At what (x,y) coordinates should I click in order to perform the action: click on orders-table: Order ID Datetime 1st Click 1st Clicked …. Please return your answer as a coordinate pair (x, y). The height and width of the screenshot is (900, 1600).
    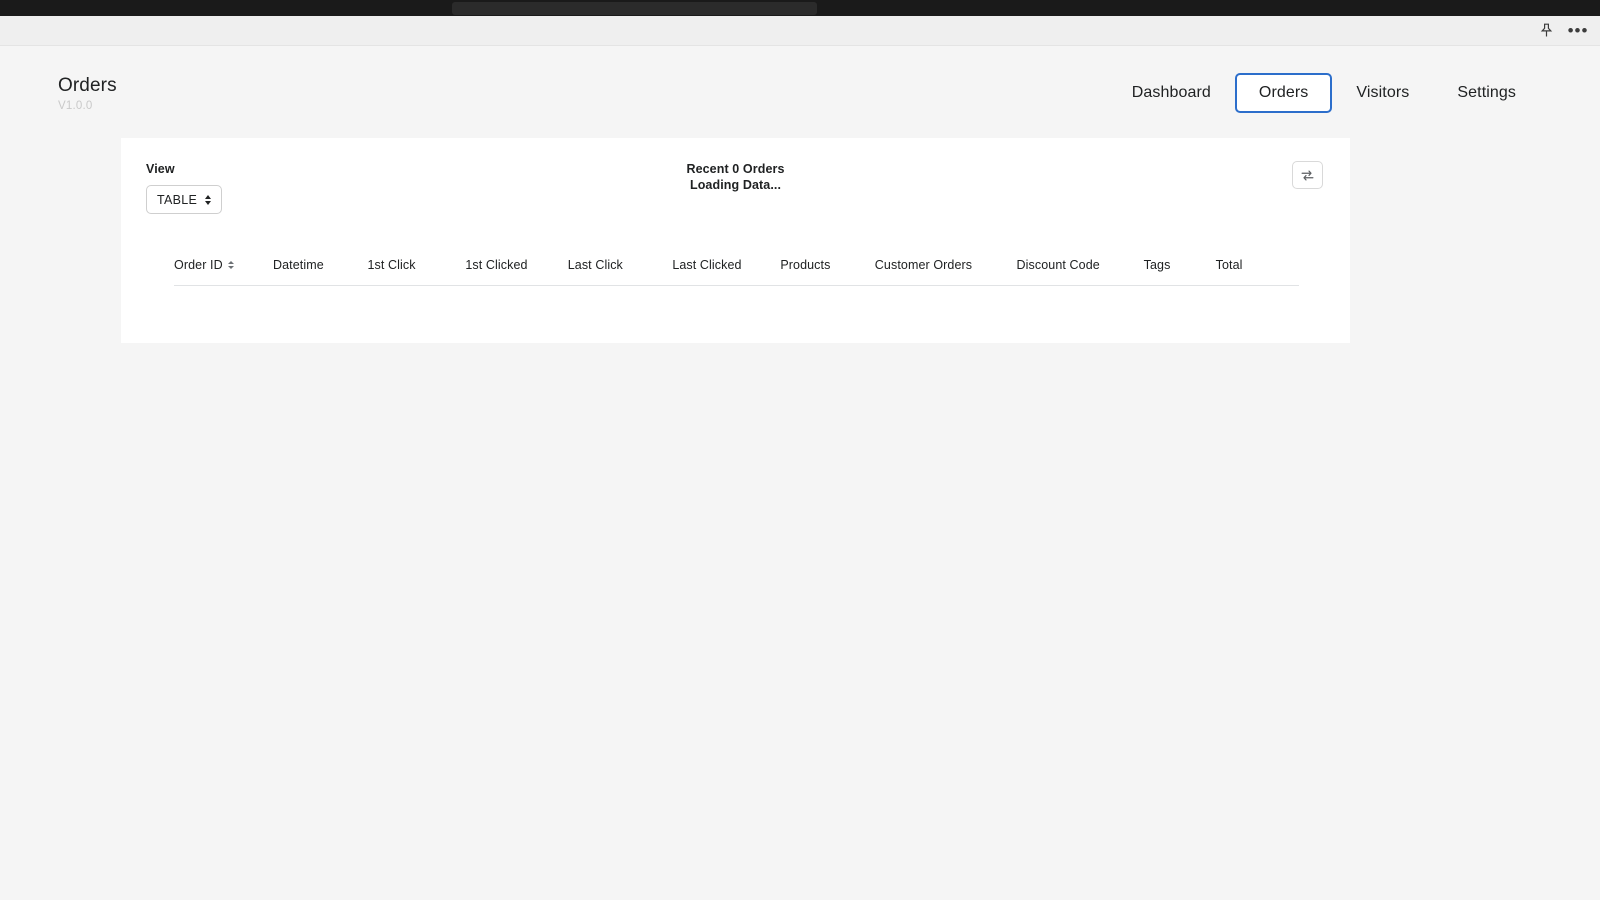
    Looking at the image, I should click on (736, 272).